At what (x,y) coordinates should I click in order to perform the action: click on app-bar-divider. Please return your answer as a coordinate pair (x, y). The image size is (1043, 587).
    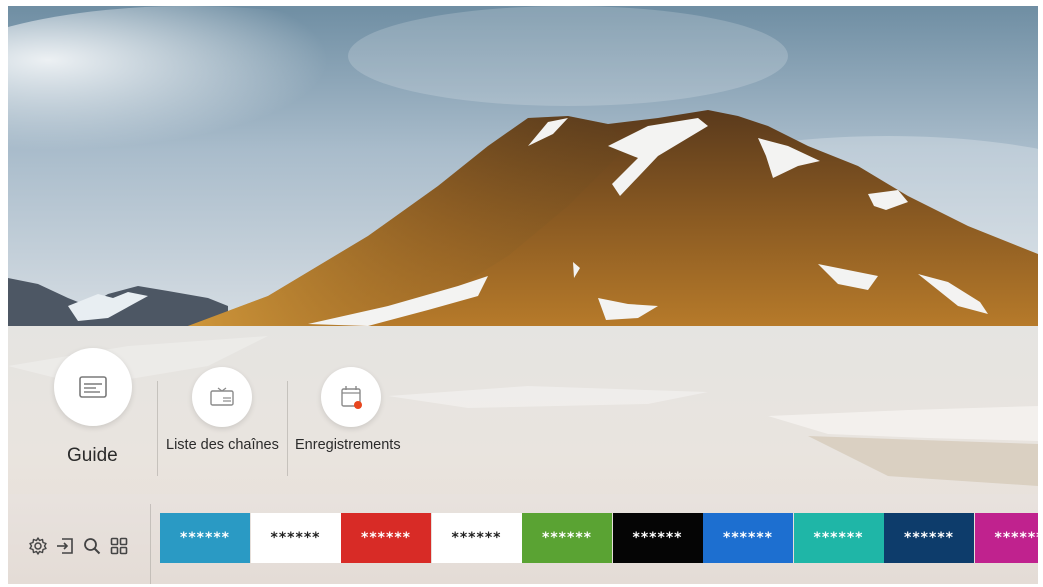
    Looking at the image, I should click on (150, 544).